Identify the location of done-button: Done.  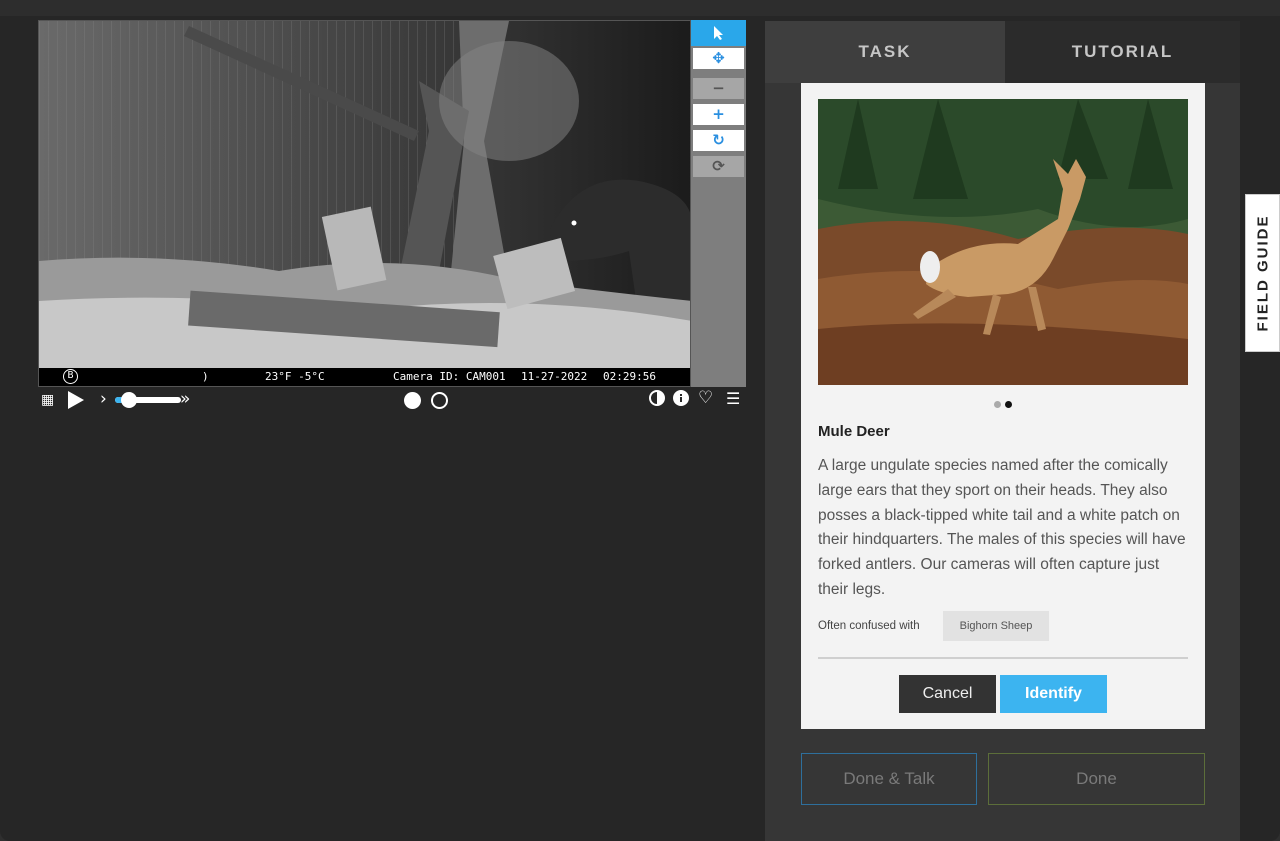
(1096, 779).